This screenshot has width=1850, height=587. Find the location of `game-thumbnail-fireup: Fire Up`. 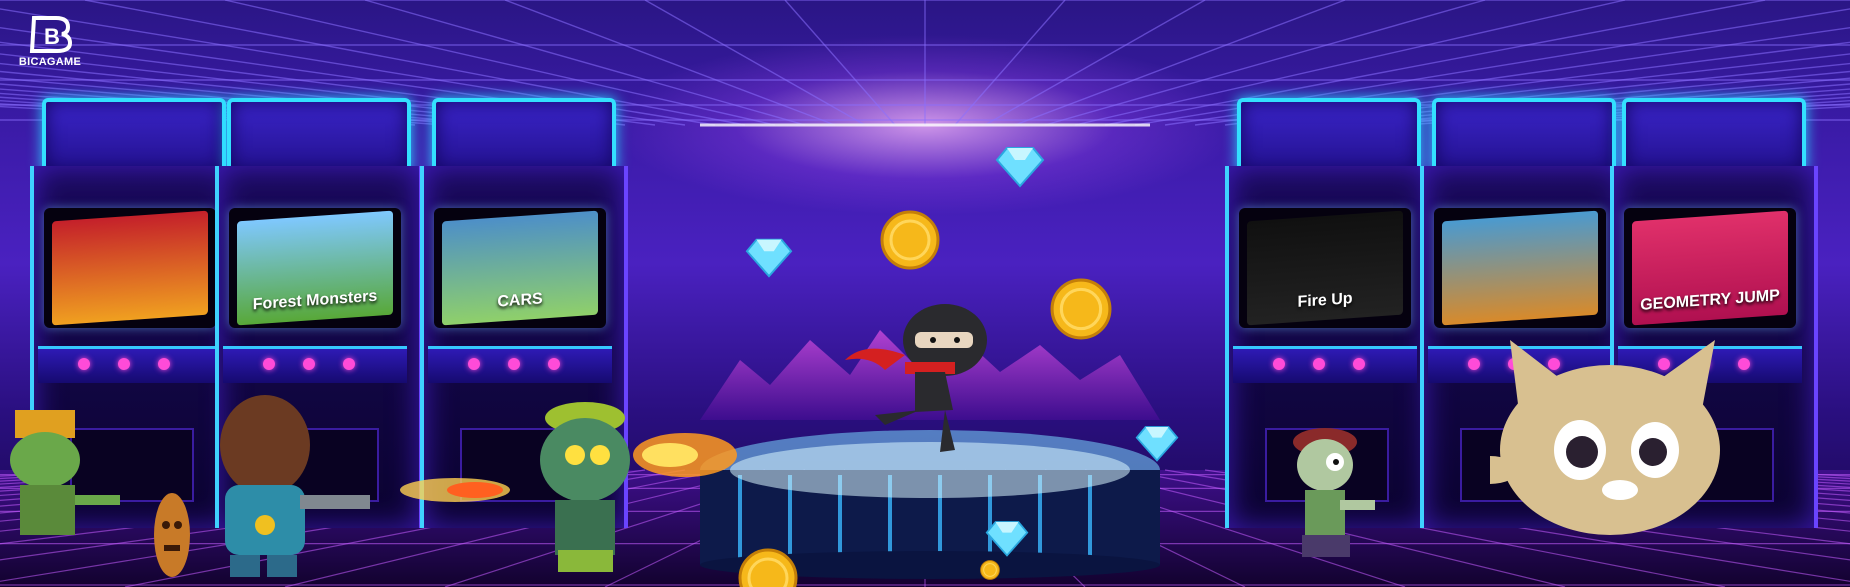

game-thumbnail-fireup: Fire Up is located at coordinates (1325, 268).